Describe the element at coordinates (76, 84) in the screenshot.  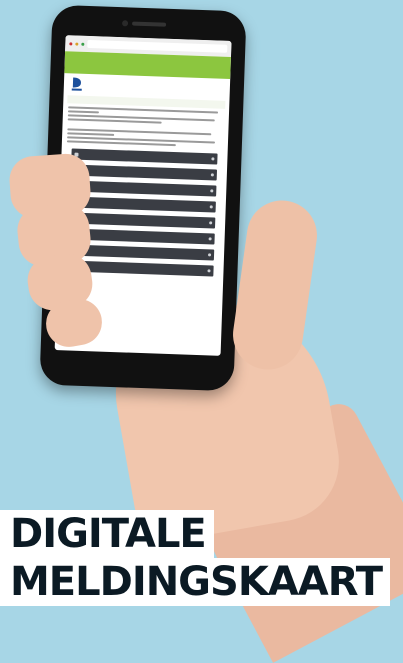
I see `site-logo-icon` at that location.